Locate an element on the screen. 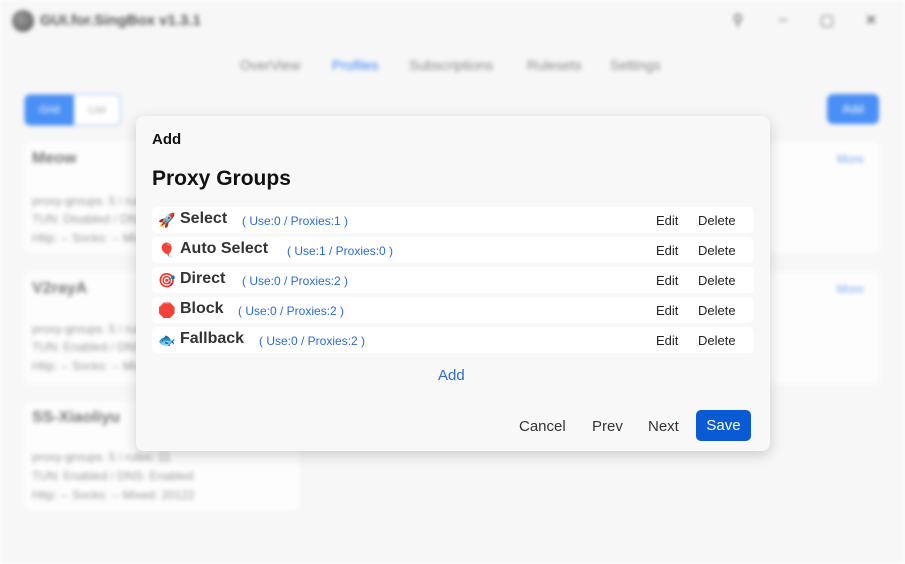  nav-overview: OverView is located at coordinates (270, 65).